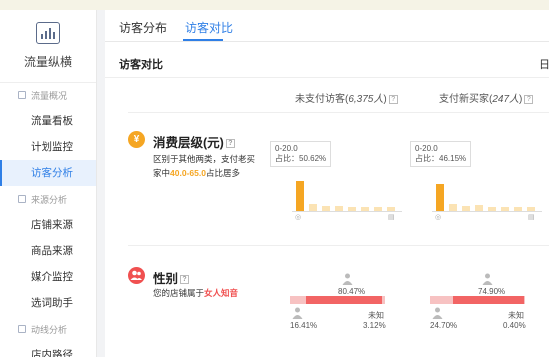 The image size is (549, 357). I want to click on brand: 流量纵横, so click(48, 45).